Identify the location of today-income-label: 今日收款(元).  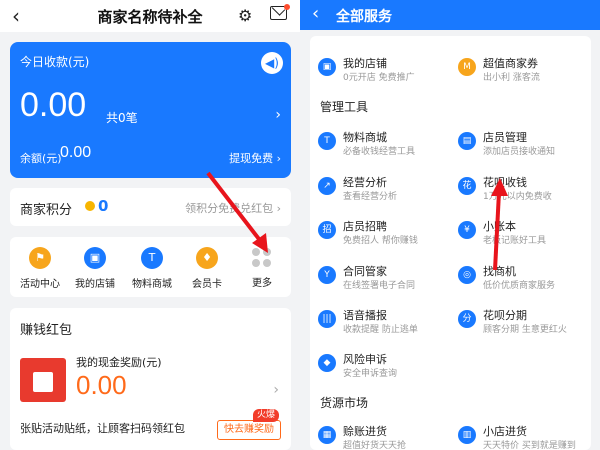
(55, 62).